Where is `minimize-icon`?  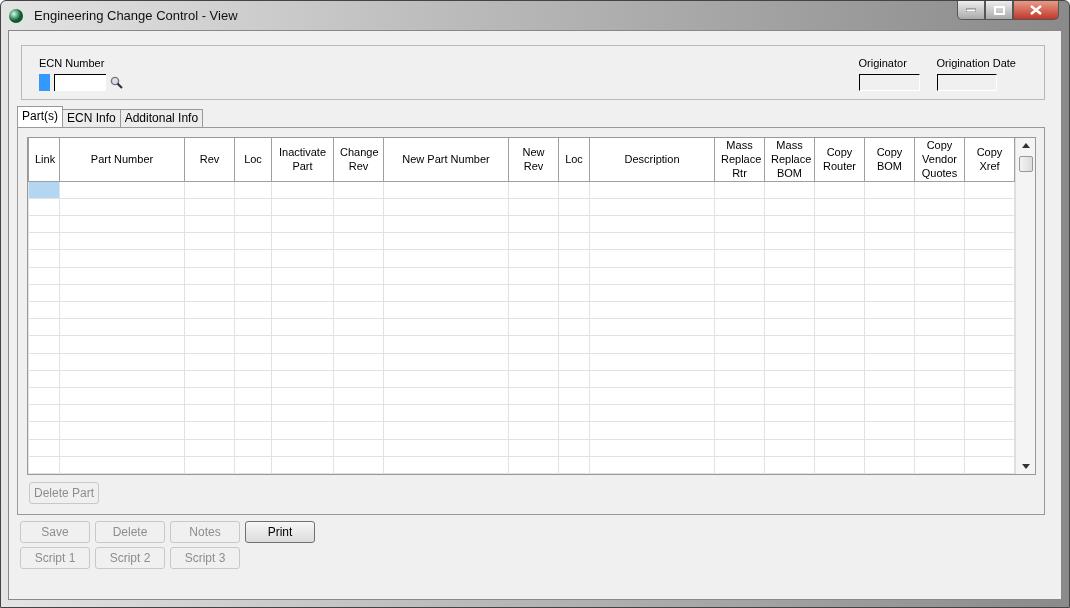 minimize-icon is located at coordinates (971, 10).